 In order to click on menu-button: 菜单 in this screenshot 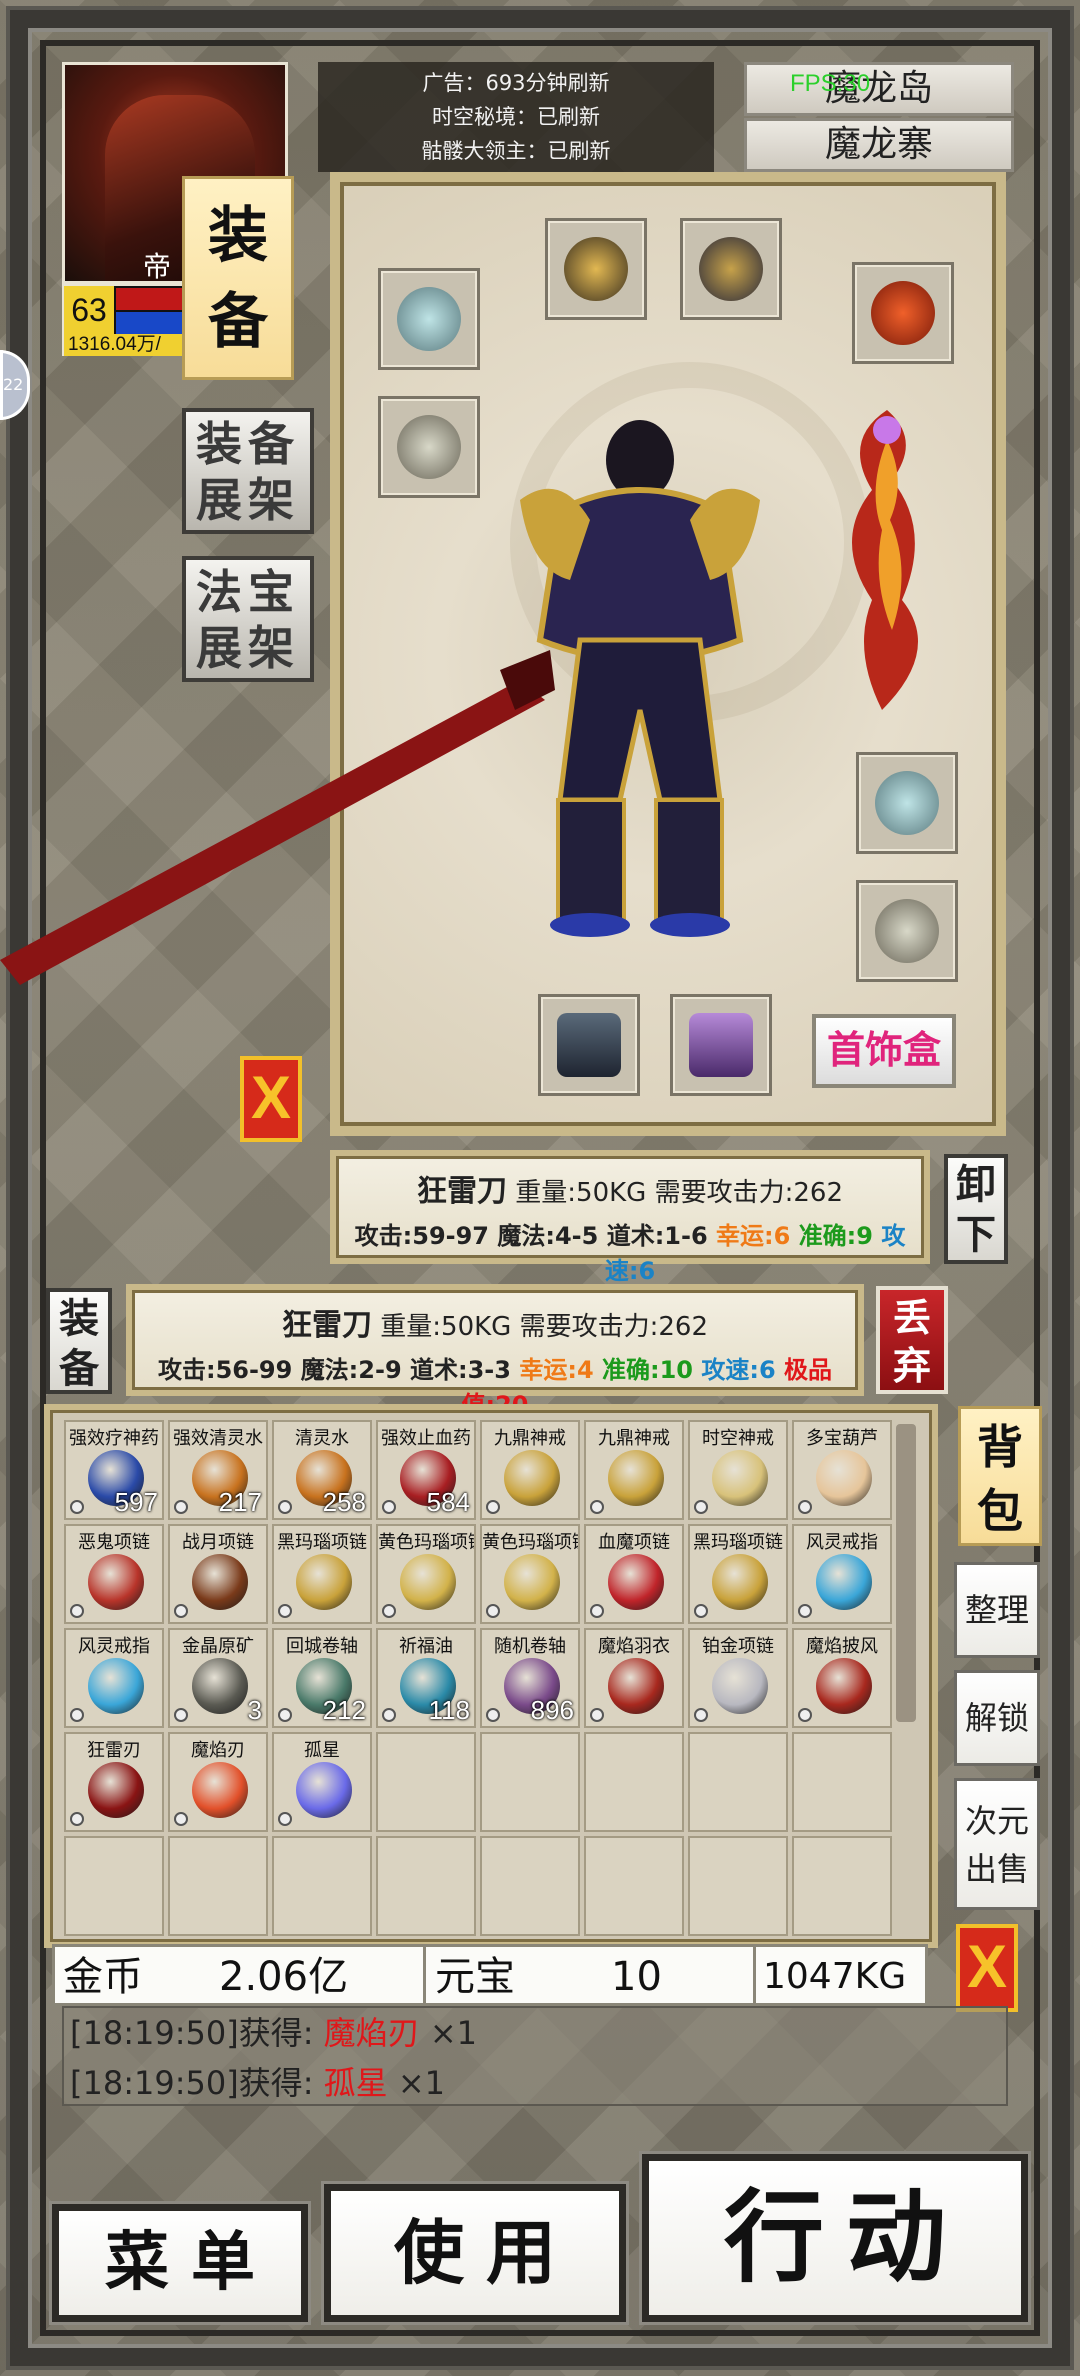, I will do `click(180, 2263)`.